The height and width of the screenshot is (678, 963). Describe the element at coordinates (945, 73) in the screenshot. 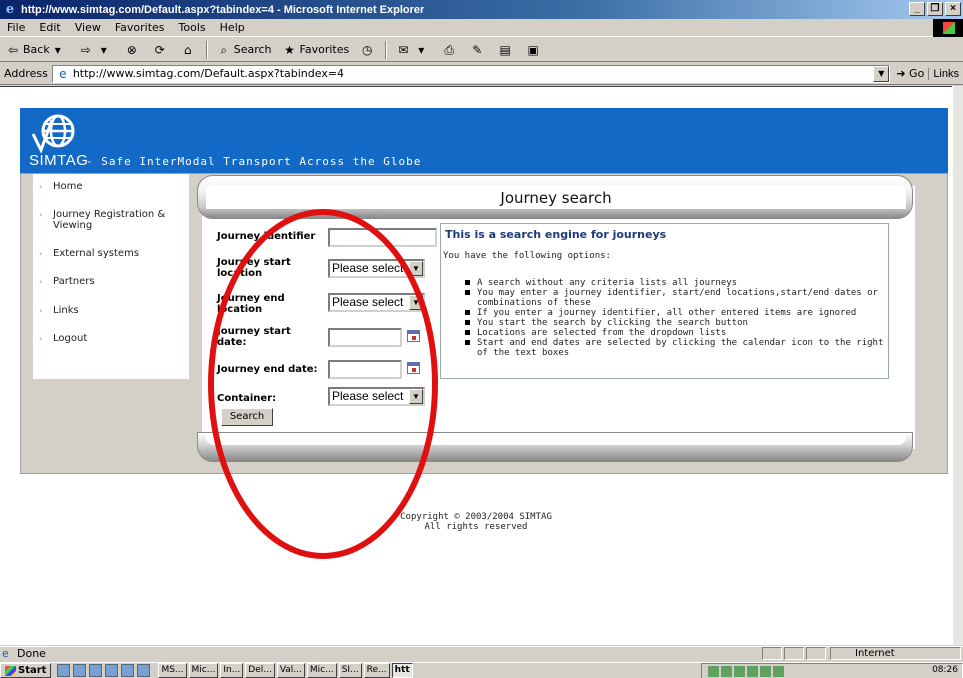

I see `links-button: Links` at that location.